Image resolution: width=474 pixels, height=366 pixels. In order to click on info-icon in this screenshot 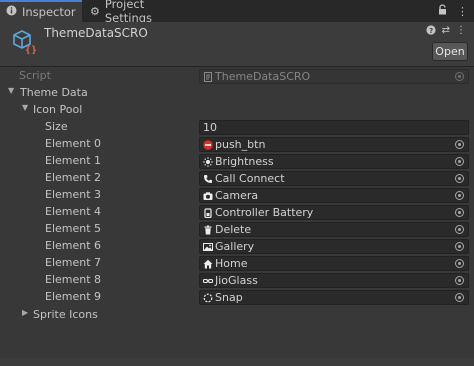, I will do `click(11, 12)`.